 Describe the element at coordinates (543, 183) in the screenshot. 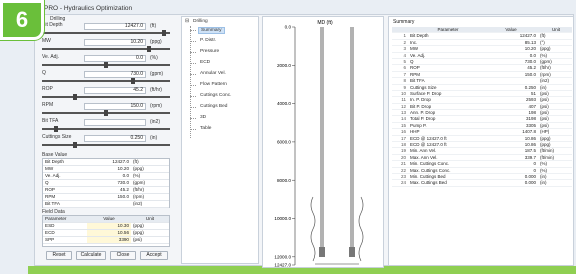

I see `summary-row-unit: (in)` at that location.